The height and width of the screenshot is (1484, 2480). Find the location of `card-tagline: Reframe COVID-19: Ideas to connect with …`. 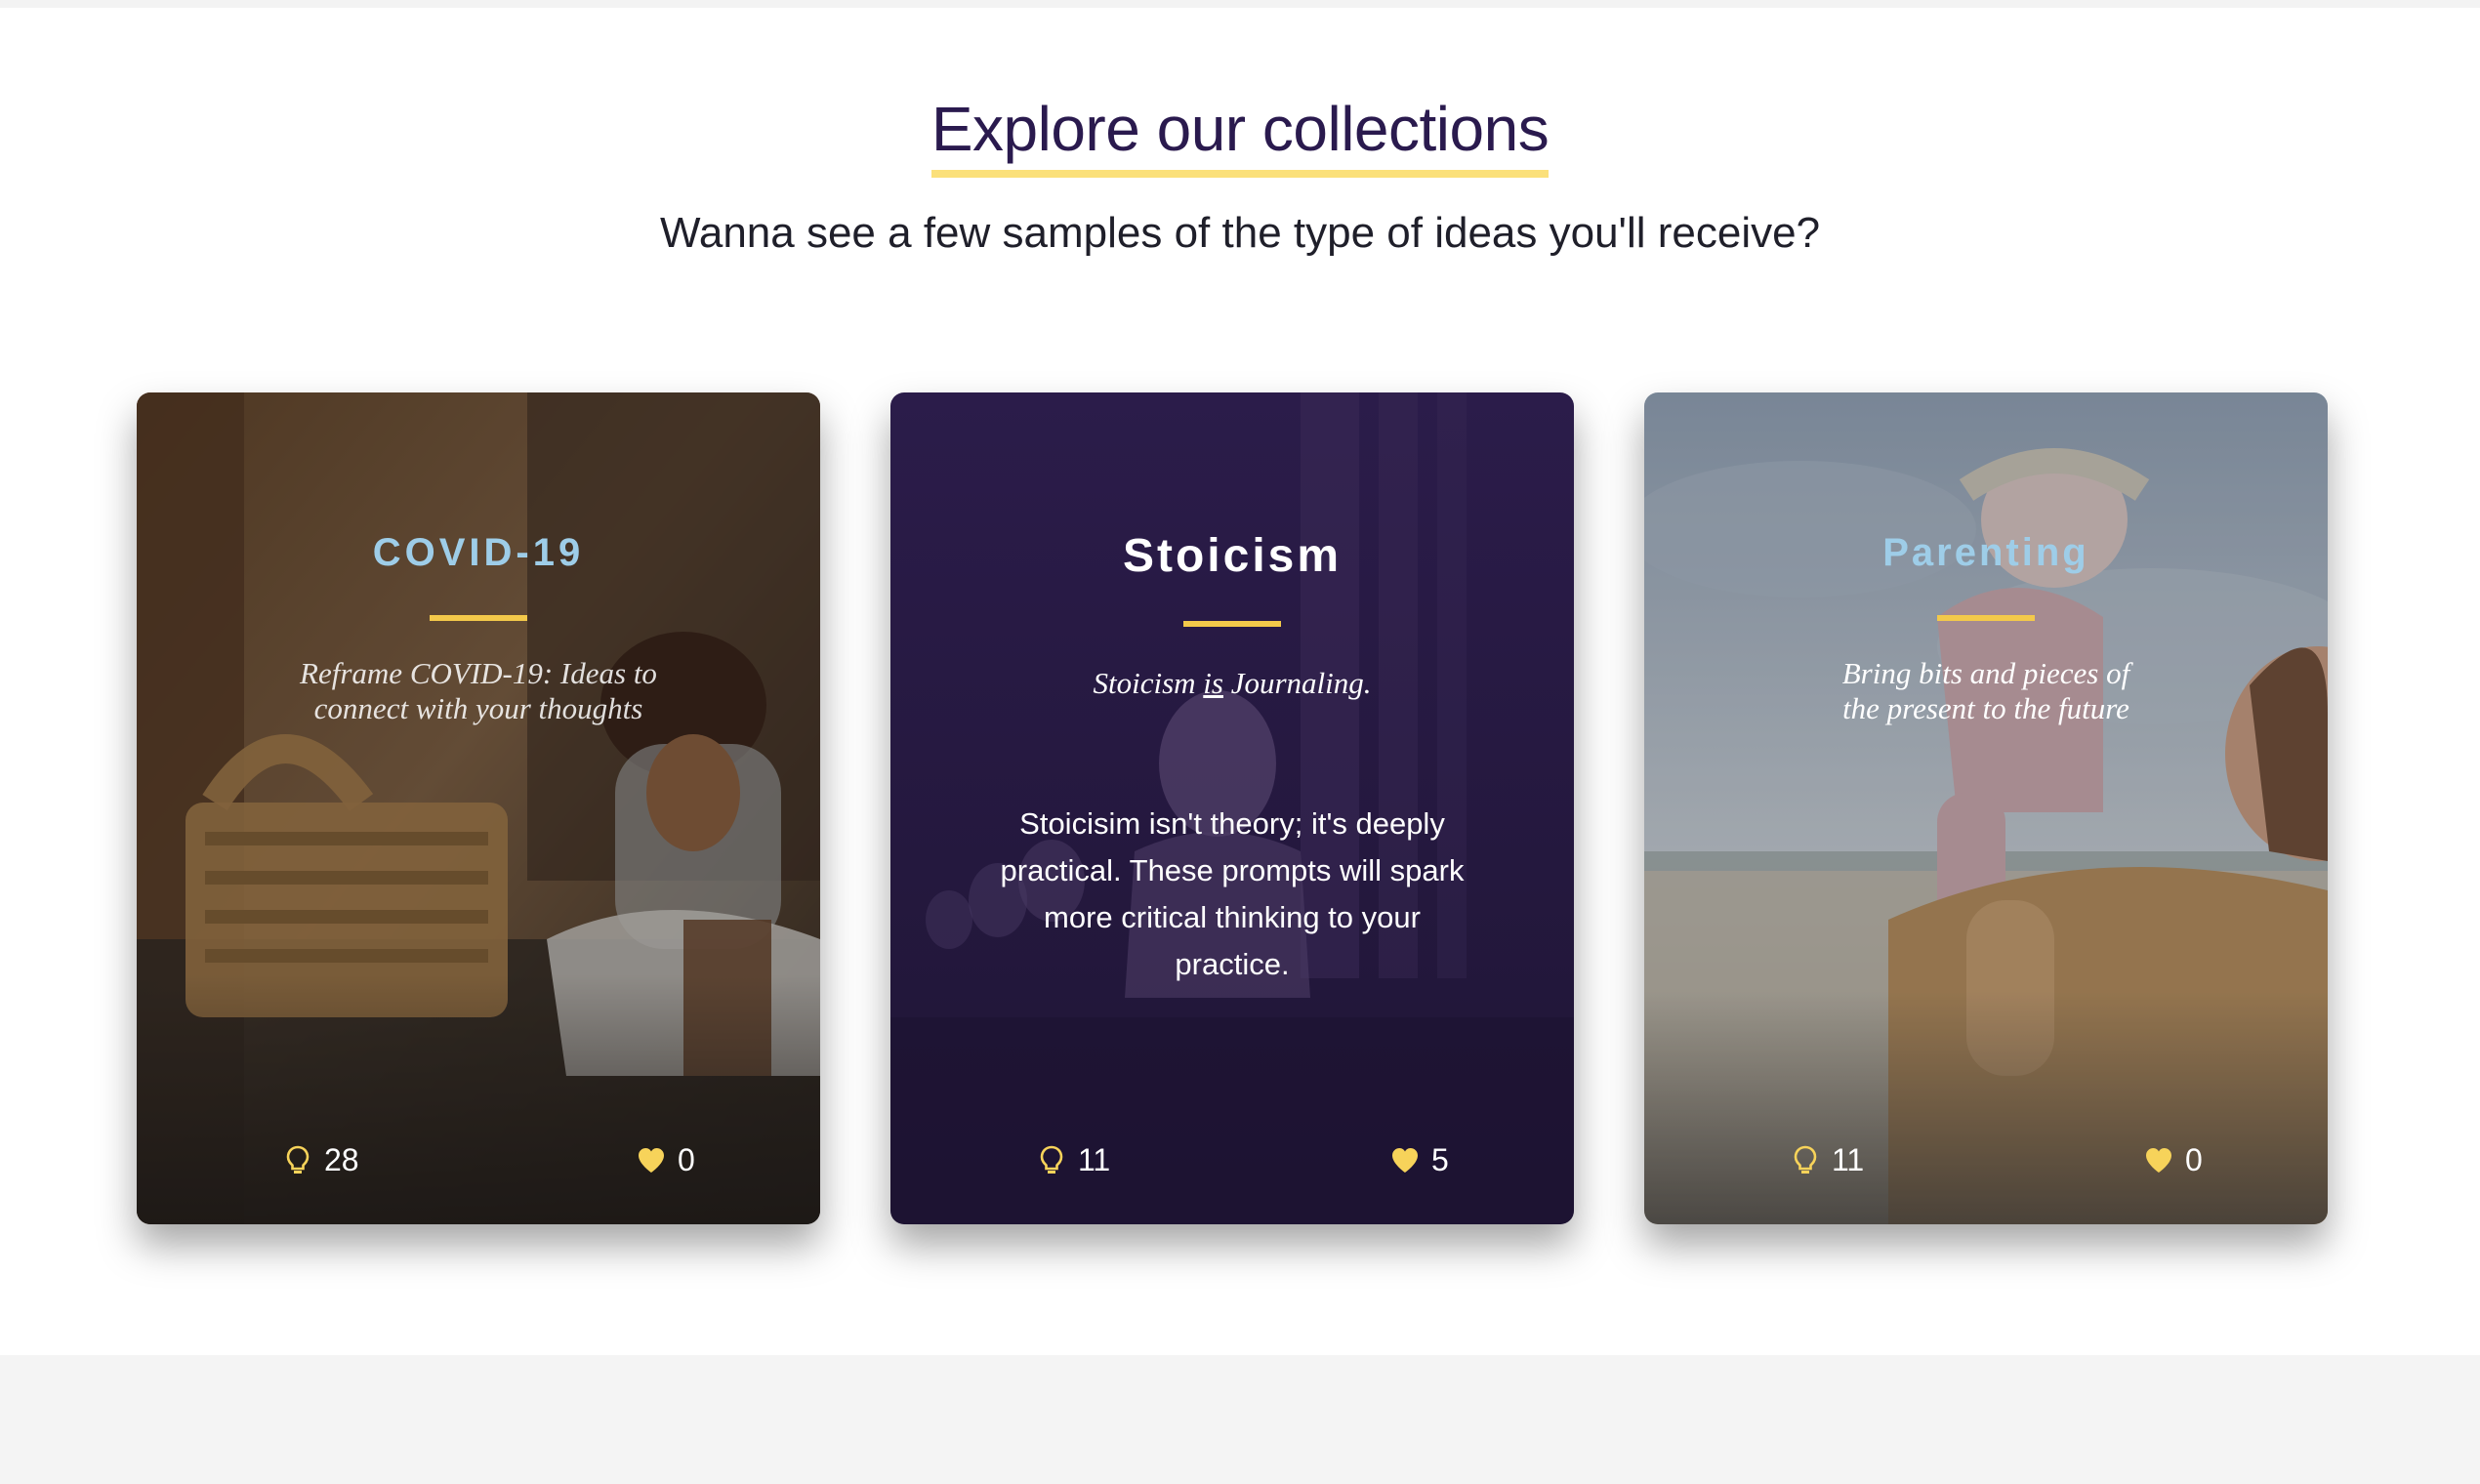

card-tagline: Reframe COVID-19: Ideas to connect with … is located at coordinates (478, 691).